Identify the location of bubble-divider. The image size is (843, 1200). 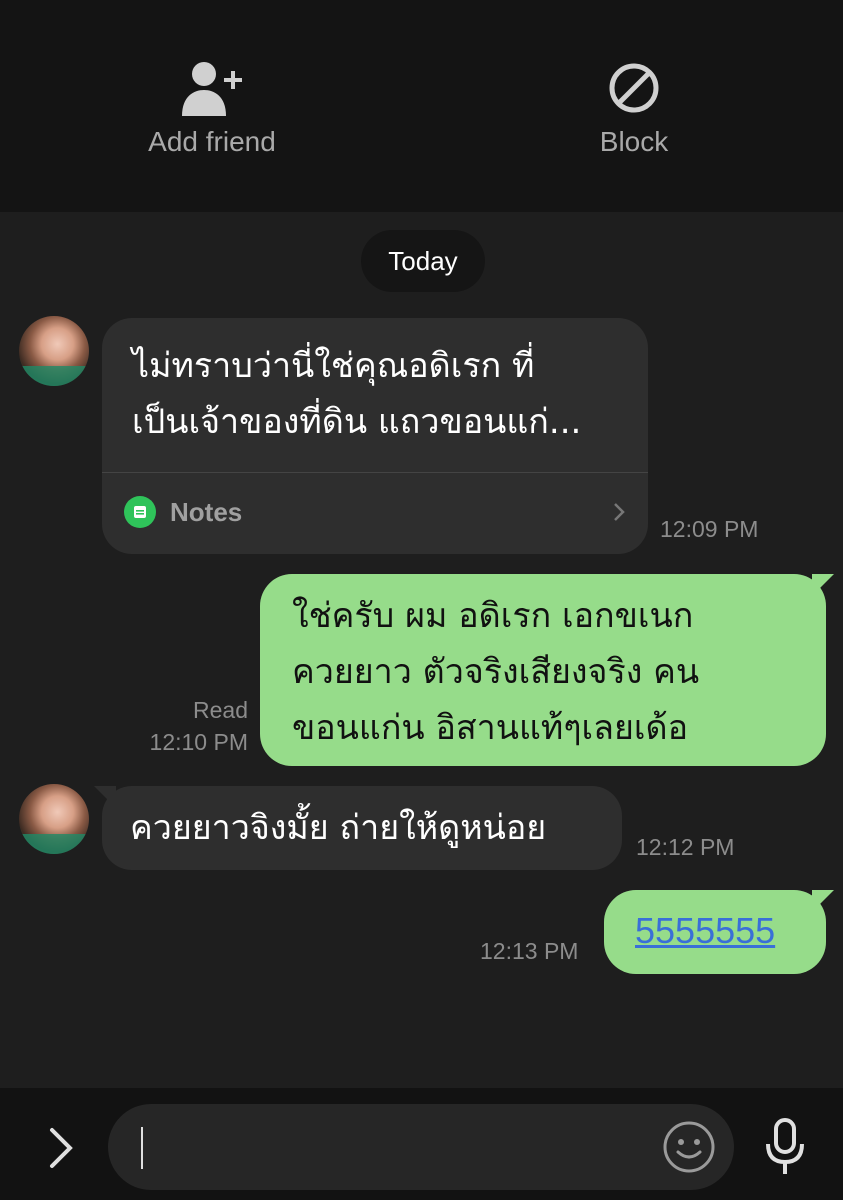
(375, 472).